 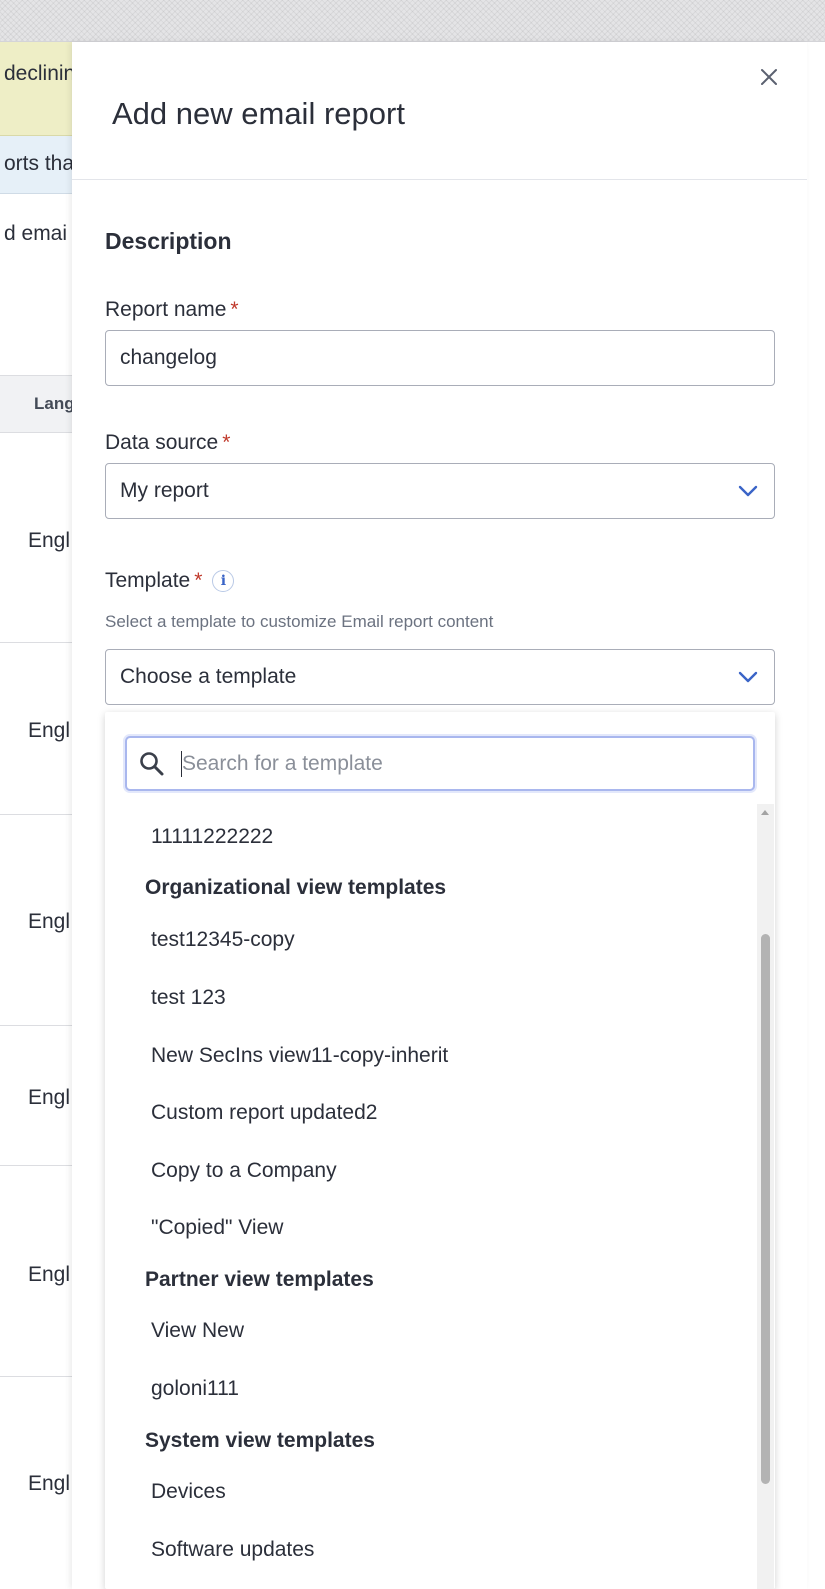 What do you see at coordinates (166, 309) in the screenshot?
I see `report-name-label-text: Report name` at bounding box center [166, 309].